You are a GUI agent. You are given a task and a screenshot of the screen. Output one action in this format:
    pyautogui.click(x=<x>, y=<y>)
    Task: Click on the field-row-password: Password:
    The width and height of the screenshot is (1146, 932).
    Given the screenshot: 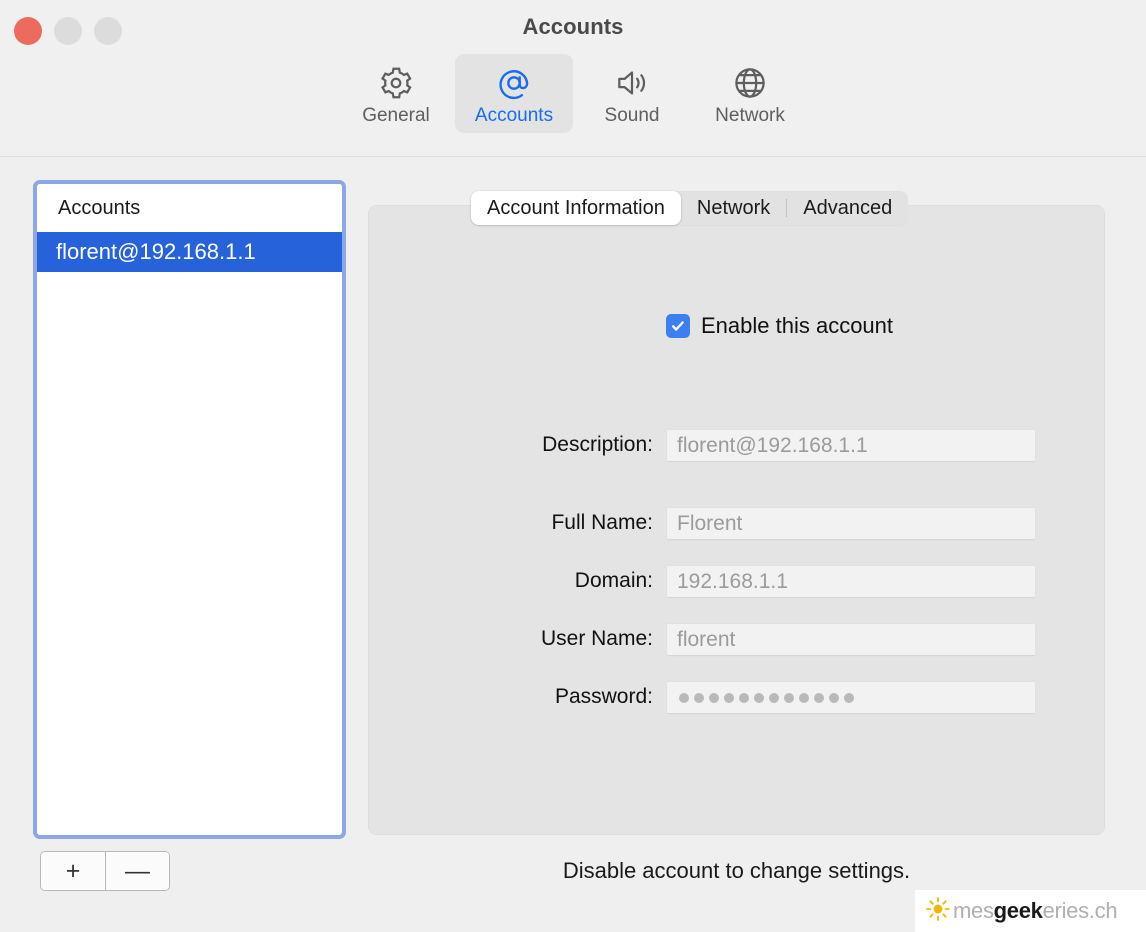 What is the action you would take?
    pyautogui.click(x=736, y=697)
    